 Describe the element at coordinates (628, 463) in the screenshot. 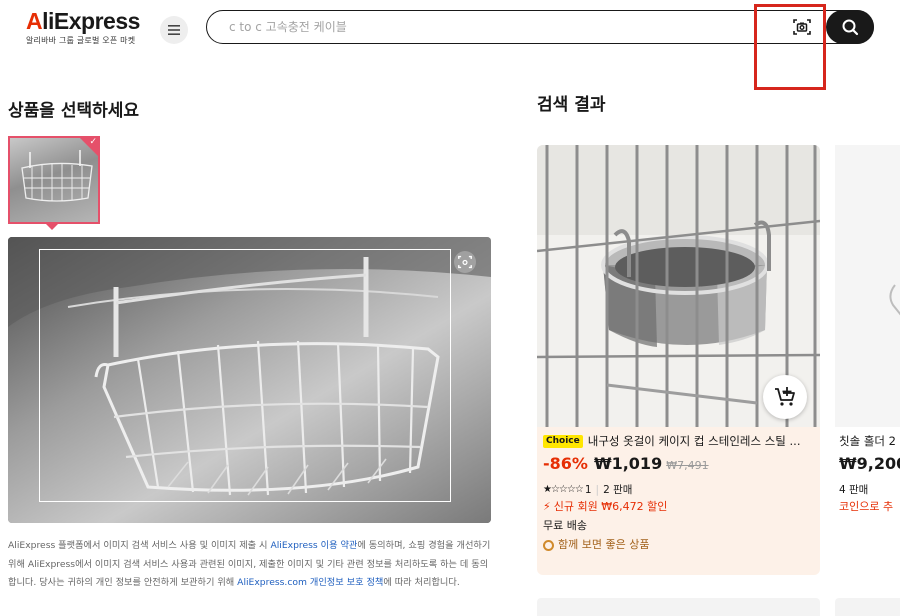

I see `sale-price: ₩1,019` at that location.